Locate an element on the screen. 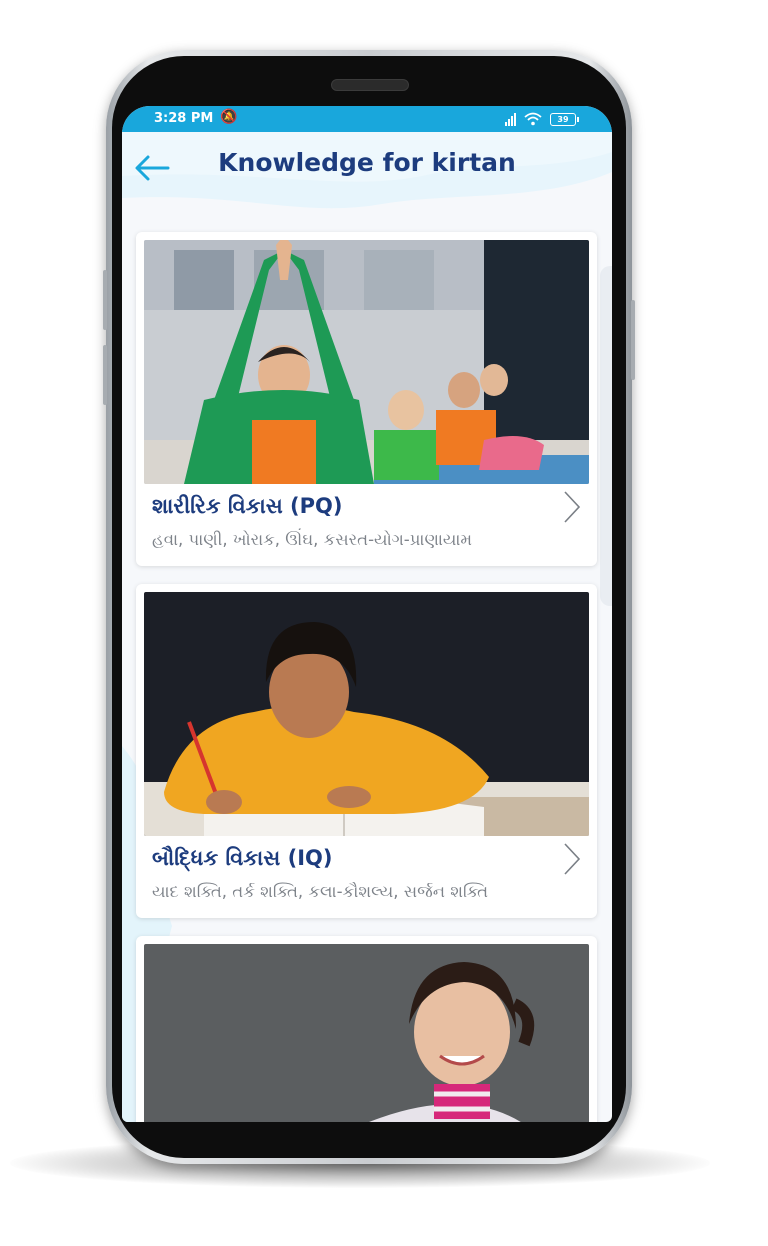 This screenshot has height=1246, width=768. status-bar: 3:28 PM 🔕 39 is located at coordinates (367, 119).